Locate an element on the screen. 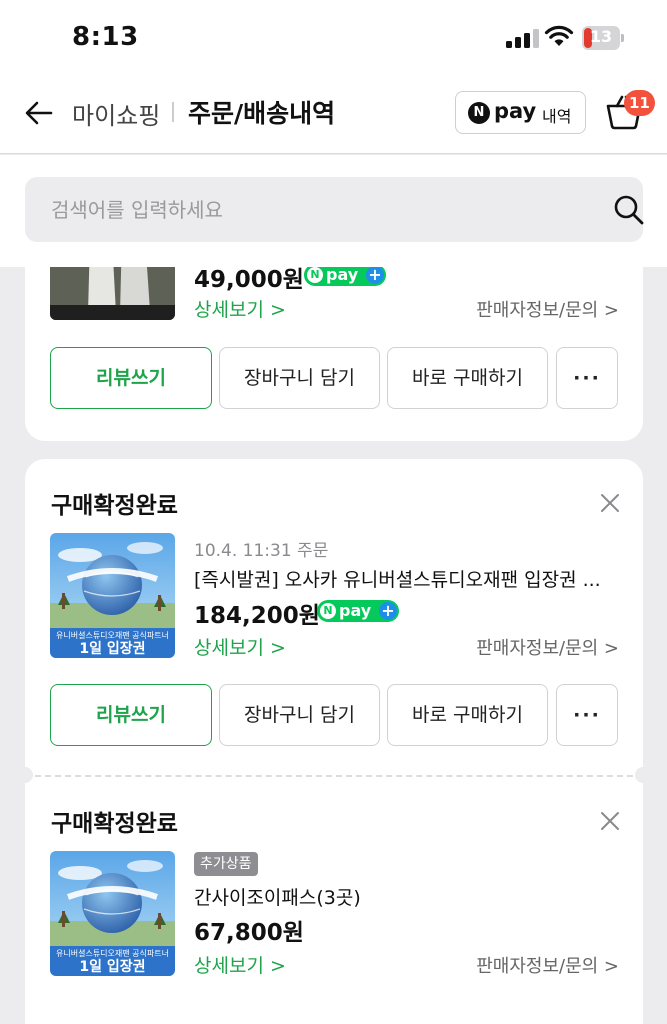 The width and height of the screenshot is (667, 1024). product-price: 67,800원 is located at coordinates (249, 933).